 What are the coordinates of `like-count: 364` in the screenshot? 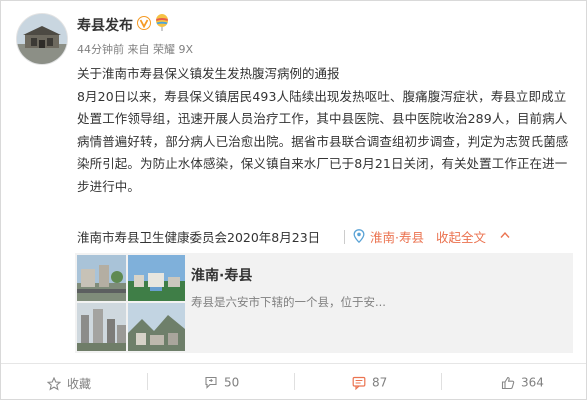 It's located at (532, 382).